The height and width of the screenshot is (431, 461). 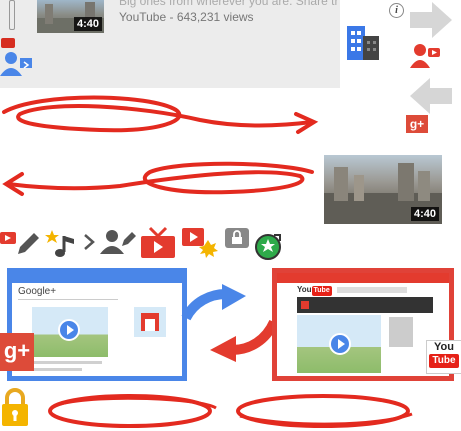 I want to click on person-share-icon, so click(x=18, y=64).